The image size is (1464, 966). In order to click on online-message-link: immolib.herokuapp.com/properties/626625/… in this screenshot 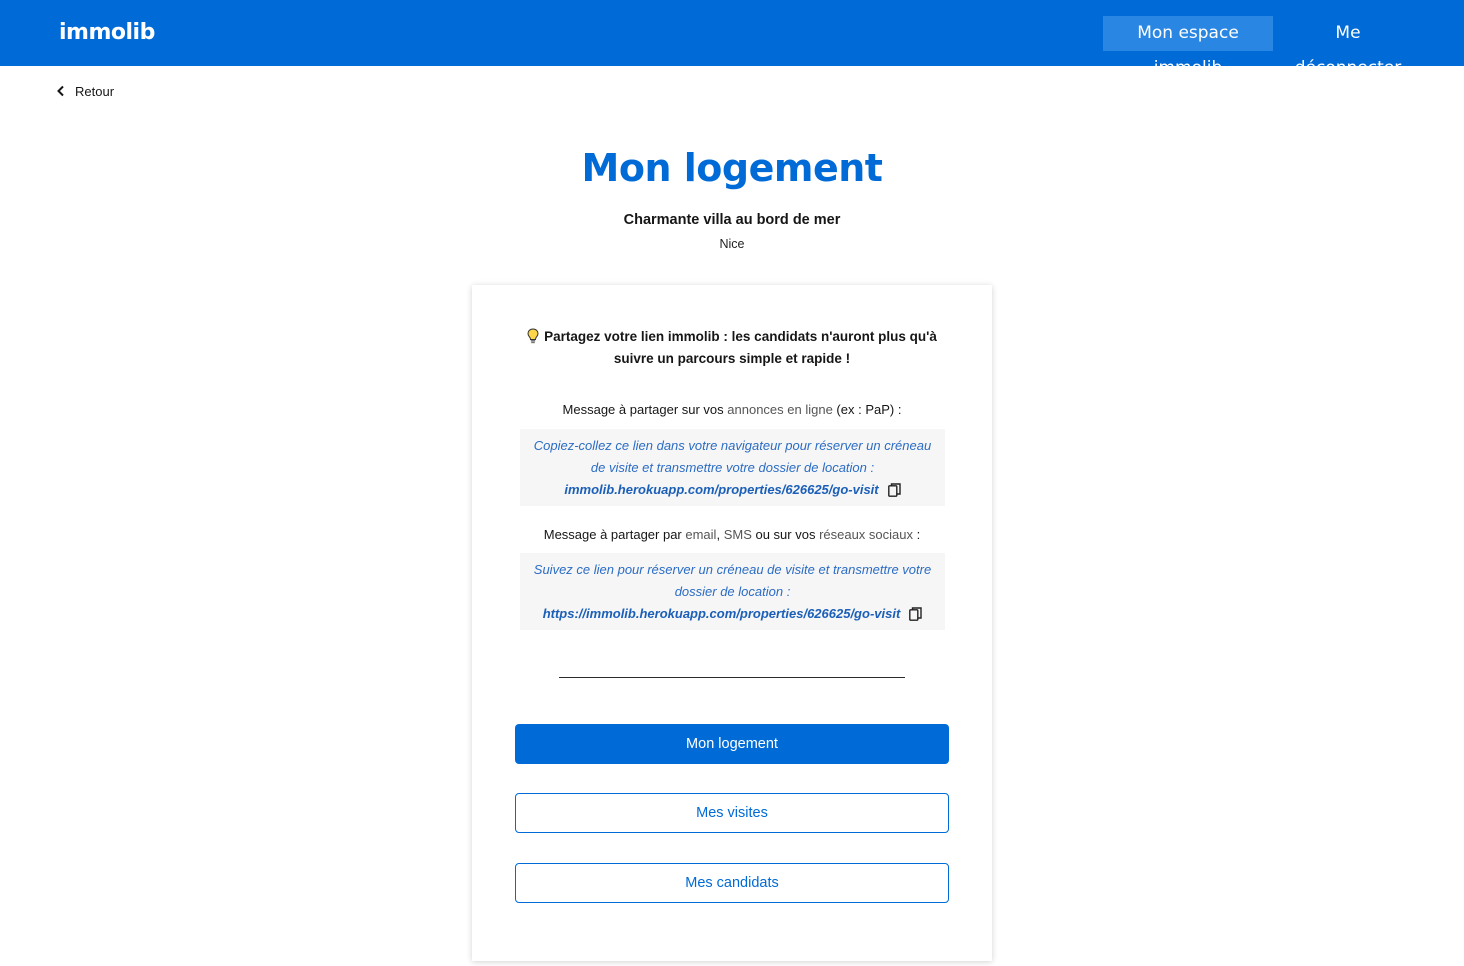, I will do `click(721, 490)`.